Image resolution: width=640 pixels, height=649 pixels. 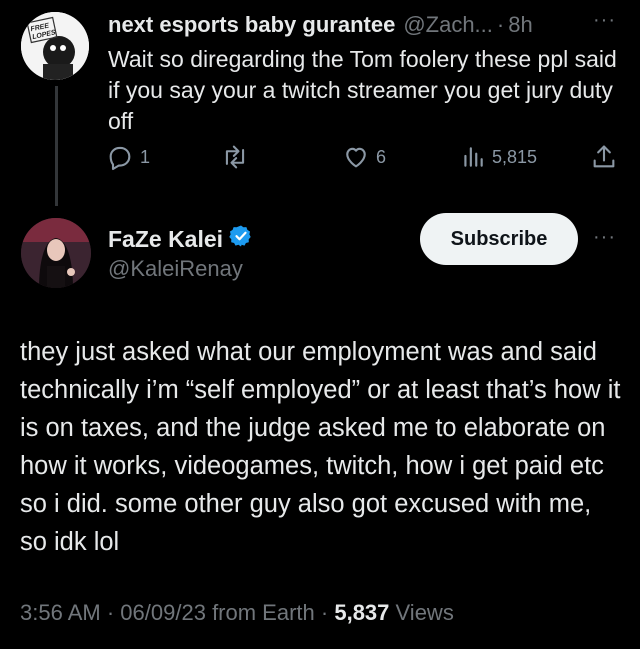 What do you see at coordinates (356, 157) in the screenshot?
I see `like-icon` at bounding box center [356, 157].